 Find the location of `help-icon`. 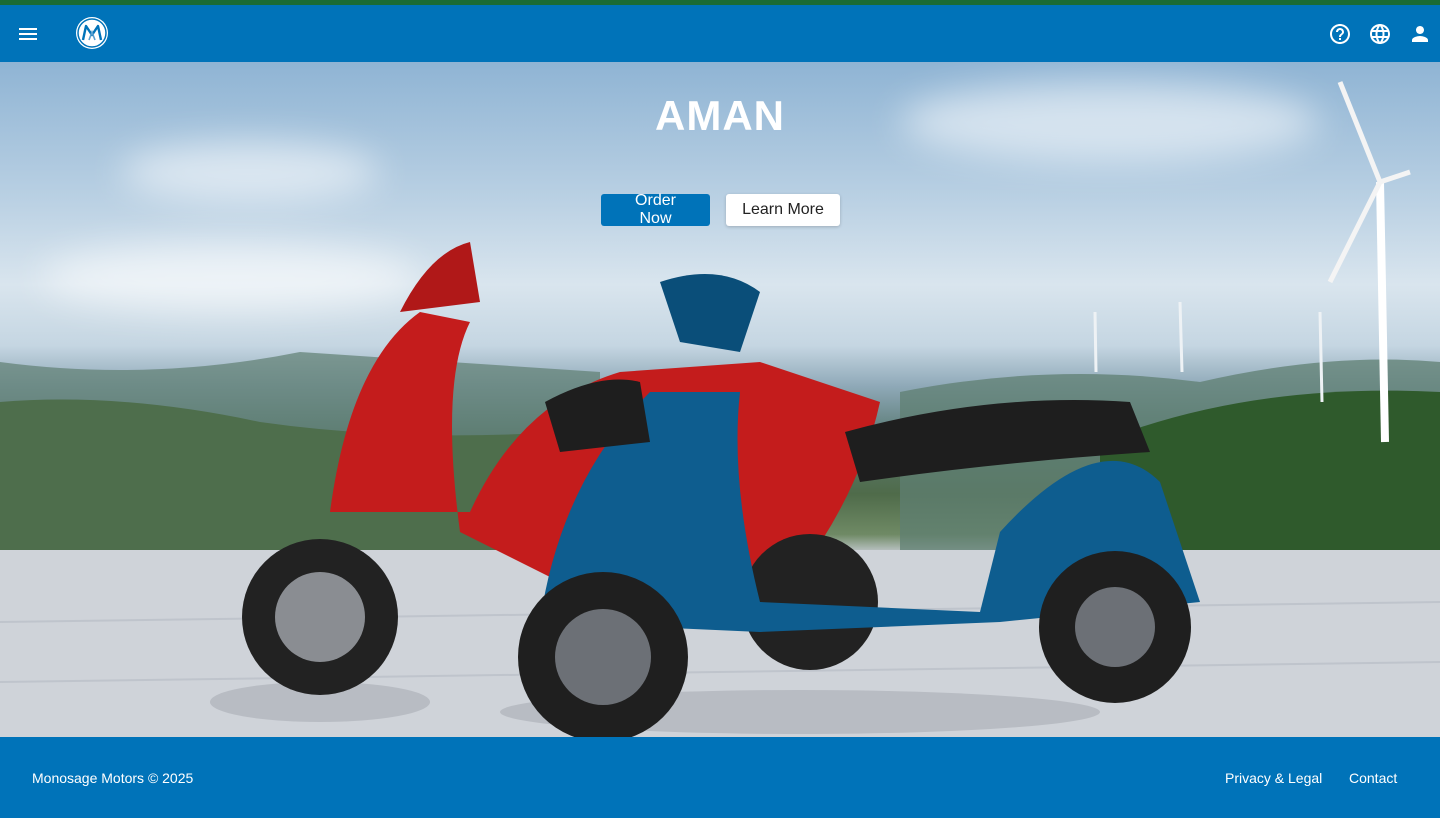

help-icon is located at coordinates (1340, 34).